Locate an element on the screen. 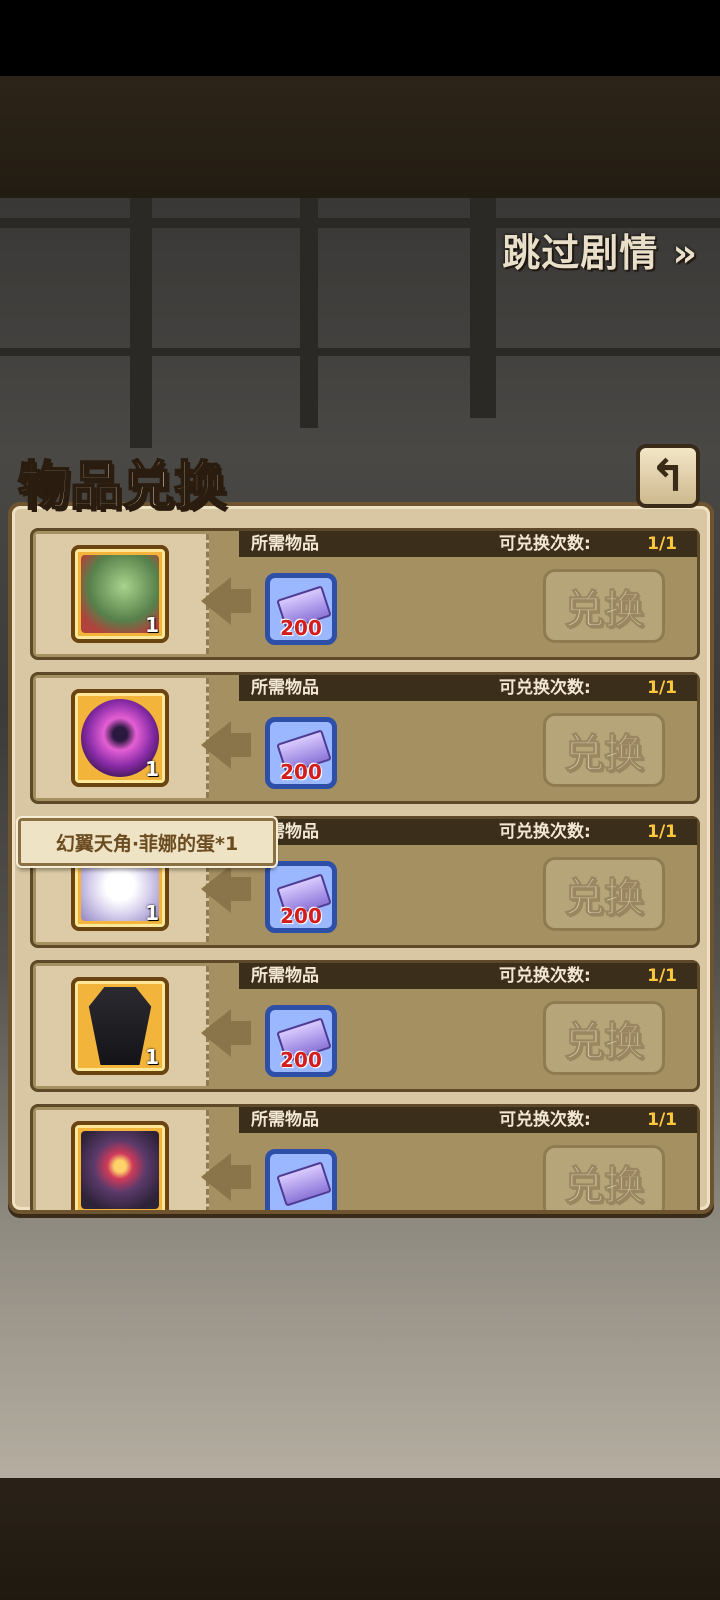 This screenshot has height=1600, width=720. ticket-icon is located at coordinates (304, 1184).